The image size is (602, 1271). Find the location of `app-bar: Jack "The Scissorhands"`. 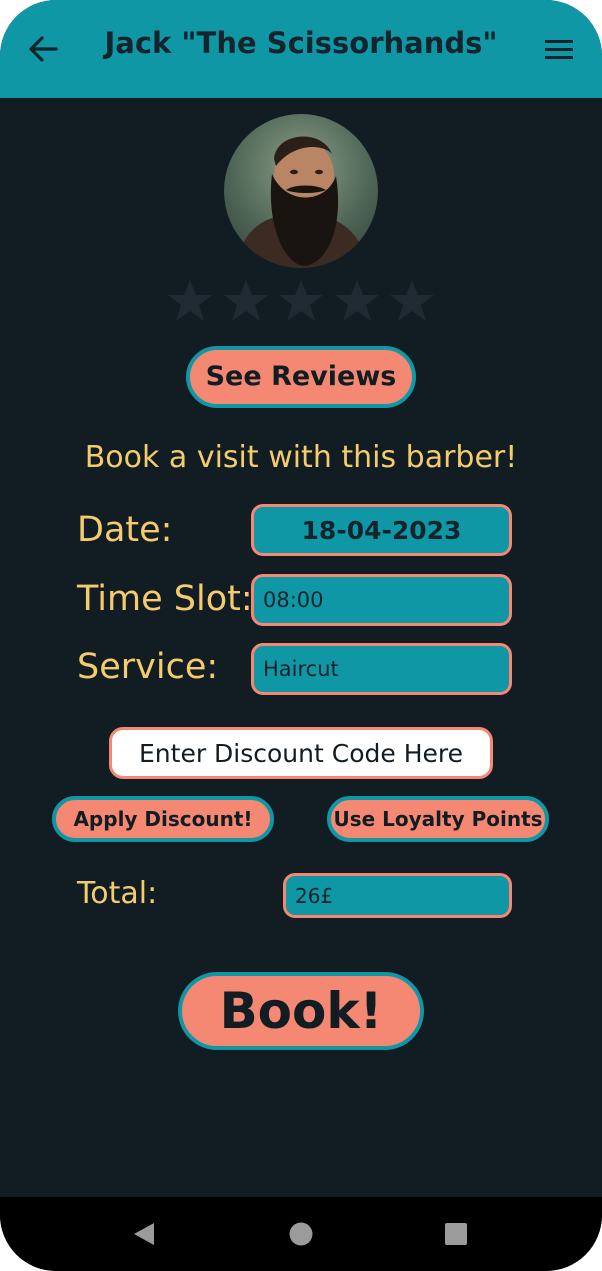

app-bar: Jack "The Scissorhands" is located at coordinates (301, 49).